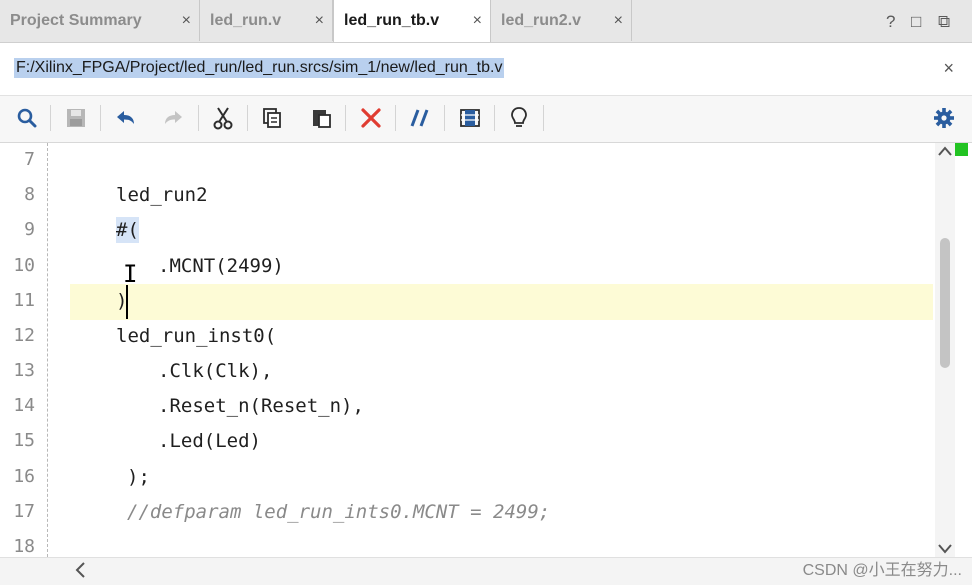 This screenshot has height=585, width=972. I want to click on vertical-scrollbar, so click(945, 350).